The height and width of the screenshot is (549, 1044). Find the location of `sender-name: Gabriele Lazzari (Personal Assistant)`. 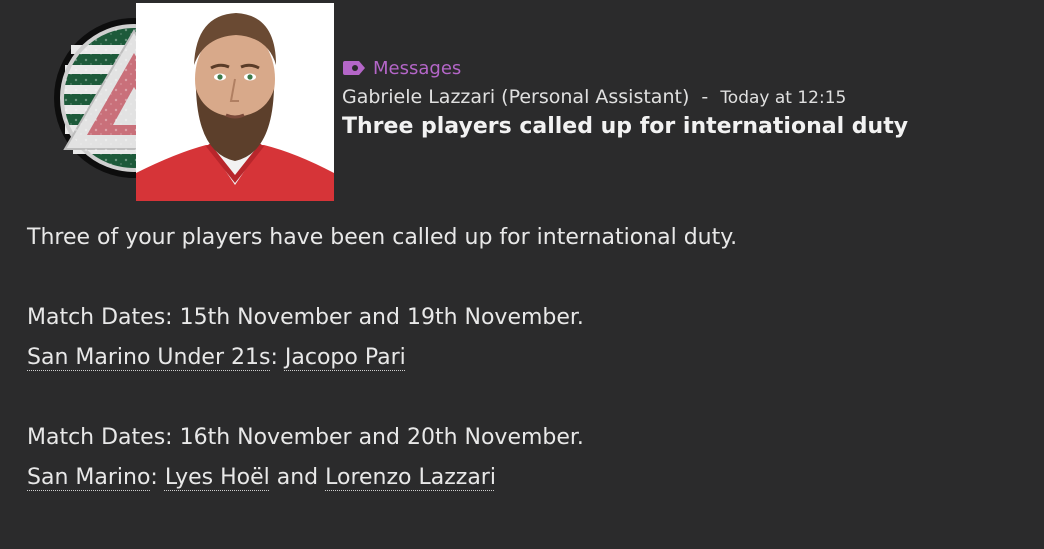

sender-name: Gabriele Lazzari (Personal Assistant) is located at coordinates (515, 97).